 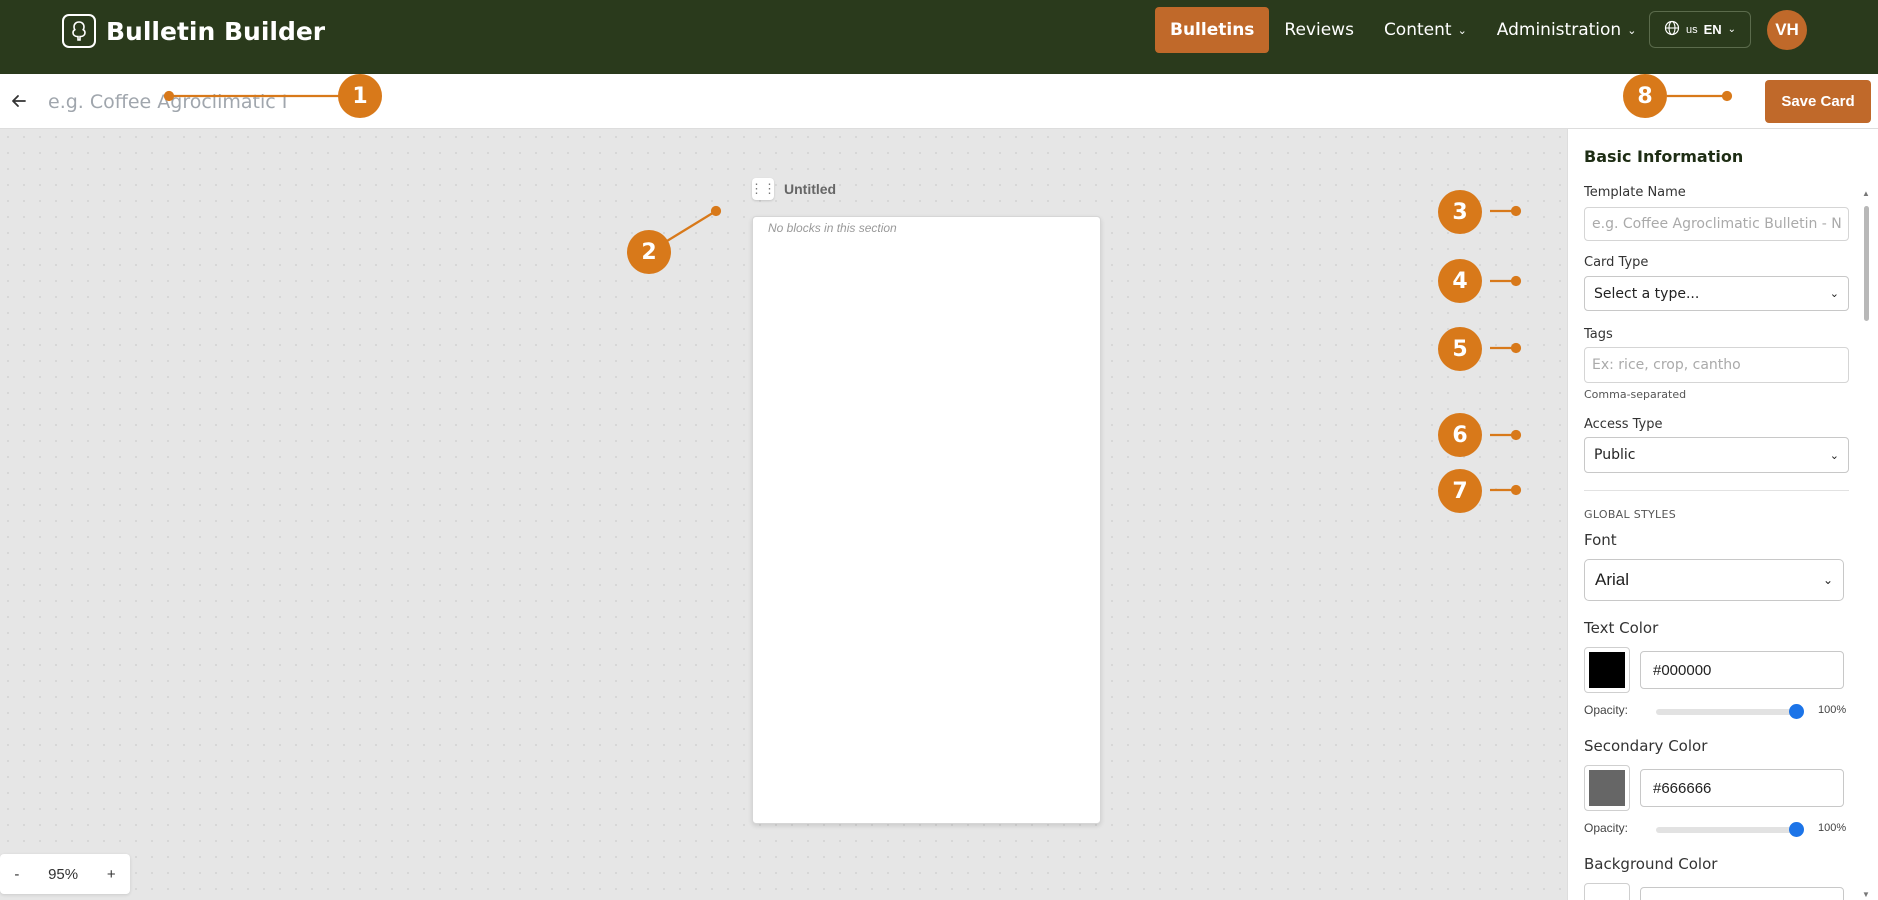 What do you see at coordinates (1742, 788) in the screenshot?
I see `secondary-color-hex-input: #666666` at bounding box center [1742, 788].